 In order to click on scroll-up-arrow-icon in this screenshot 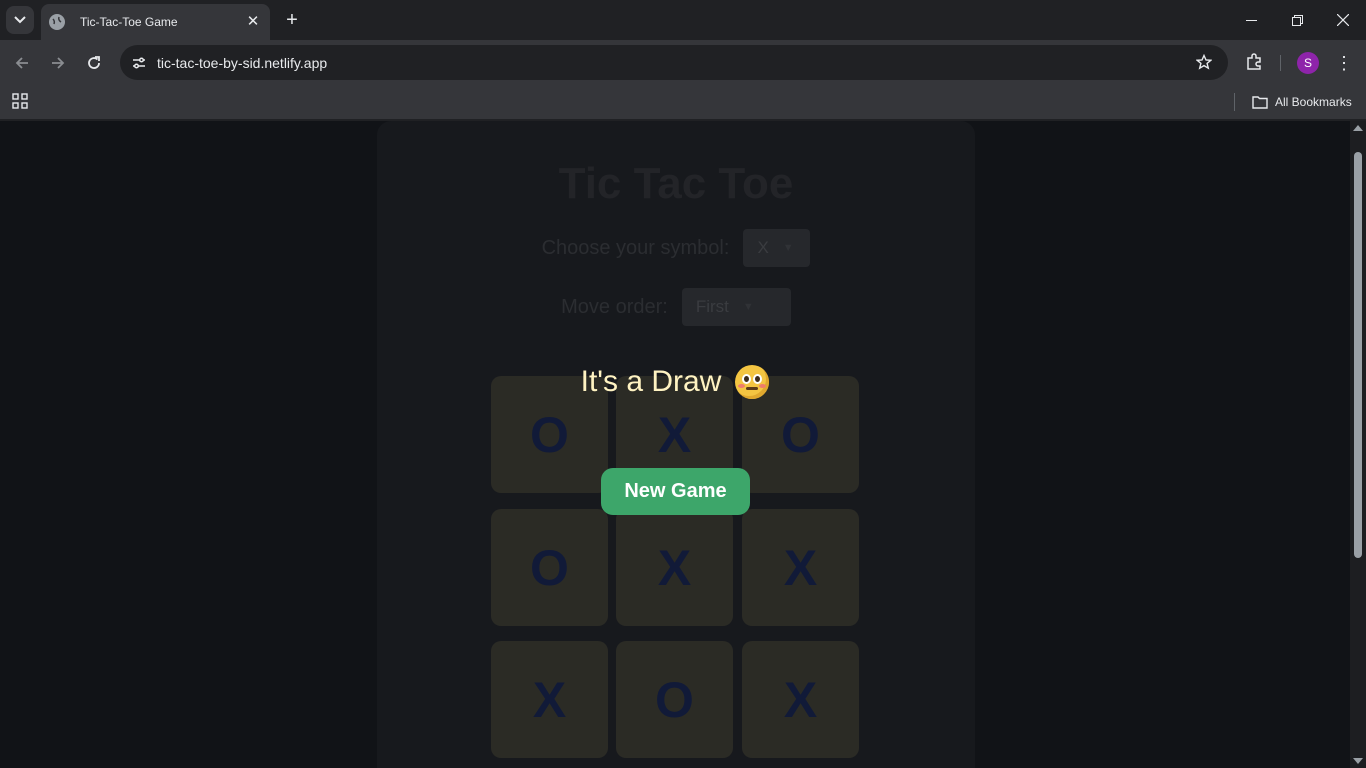, I will do `click(1358, 128)`.